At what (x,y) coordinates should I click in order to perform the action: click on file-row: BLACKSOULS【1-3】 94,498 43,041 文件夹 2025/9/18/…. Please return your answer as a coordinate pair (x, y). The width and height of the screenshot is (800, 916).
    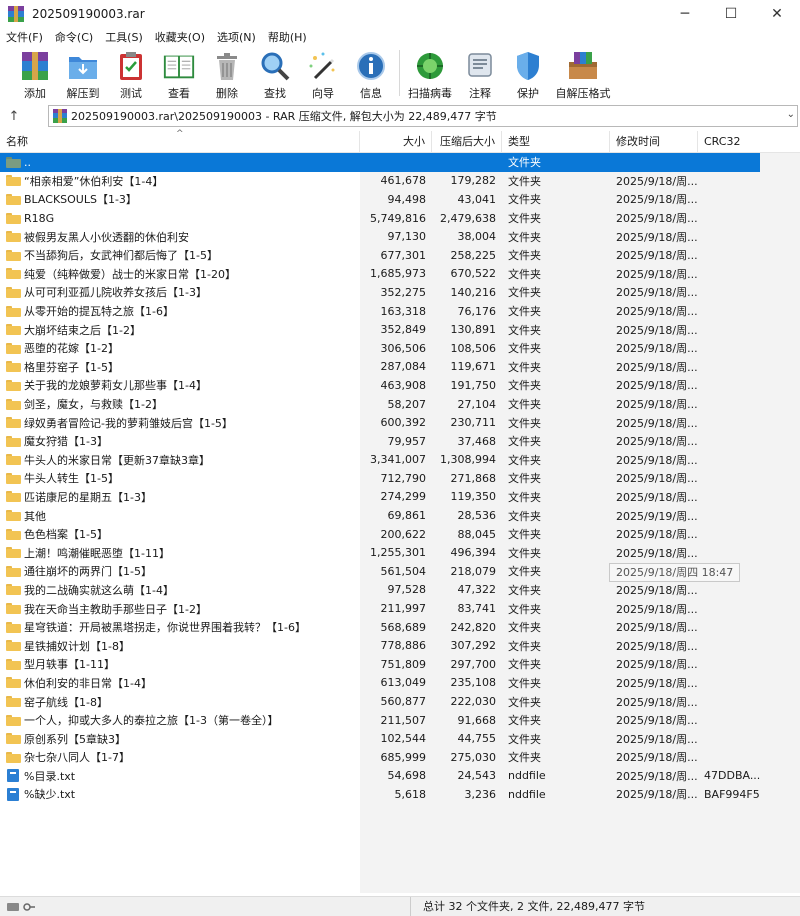
    Looking at the image, I should click on (400, 199).